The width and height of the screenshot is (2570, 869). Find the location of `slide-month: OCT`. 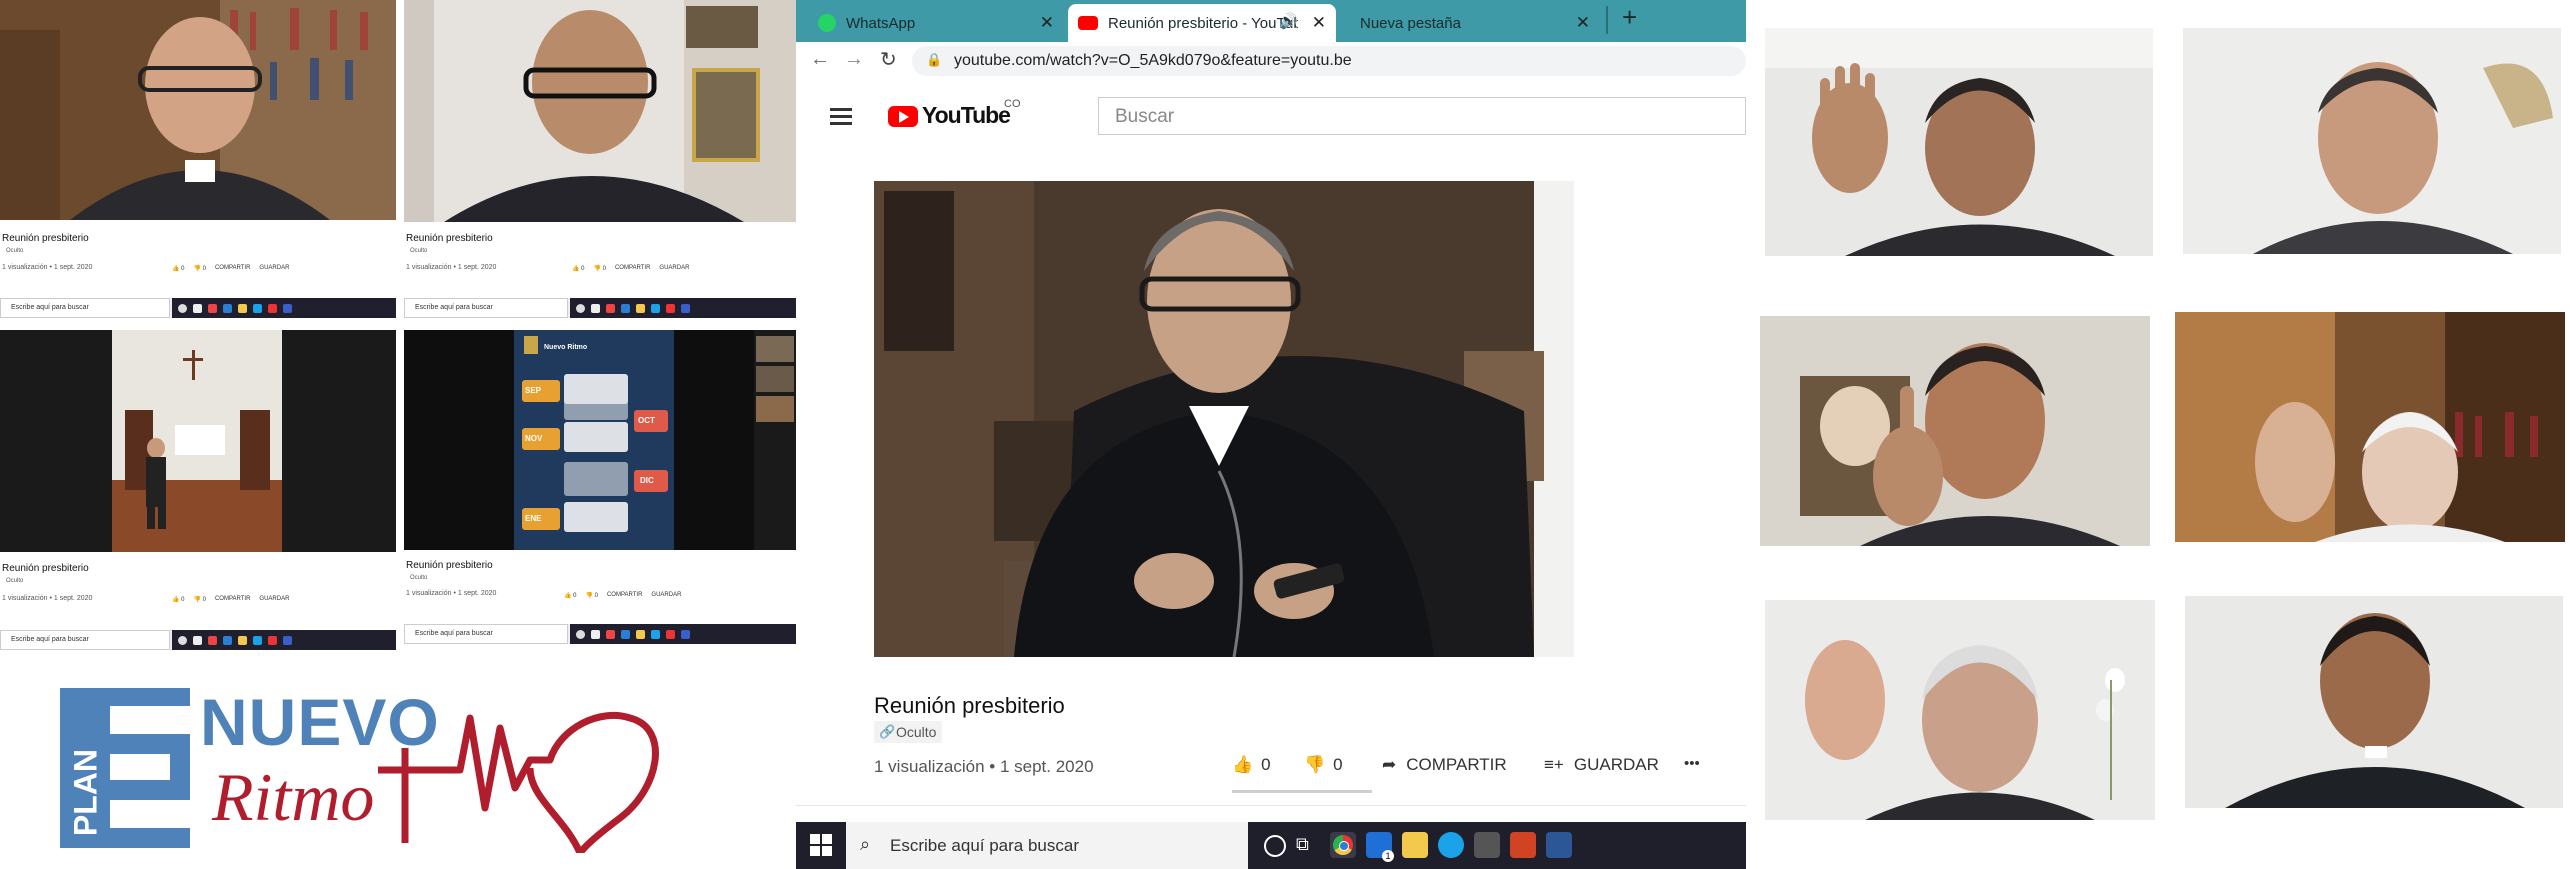

slide-month: OCT is located at coordinates (646, 420).